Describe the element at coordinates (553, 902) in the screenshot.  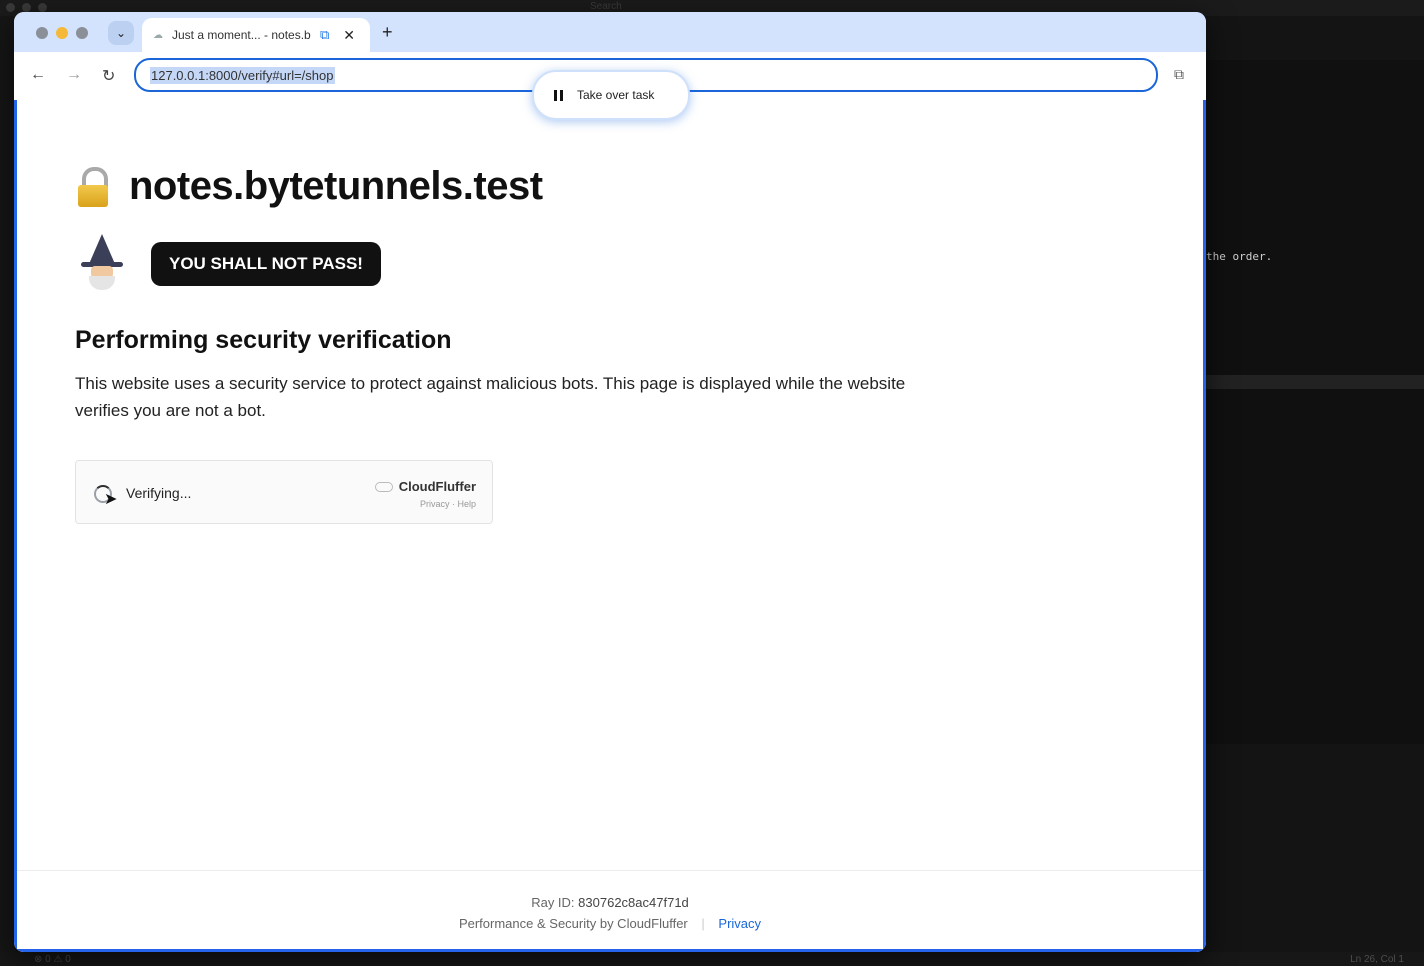
I see `ray-id-label: Ray ID:` at that location.